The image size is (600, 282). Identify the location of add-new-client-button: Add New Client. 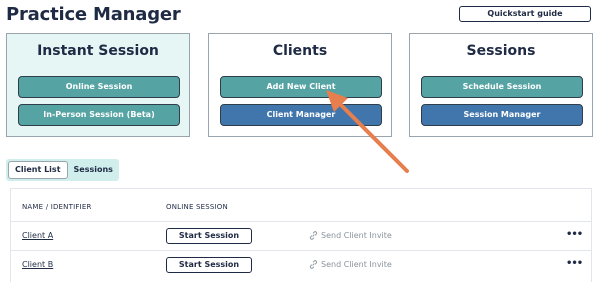
(301, 87).